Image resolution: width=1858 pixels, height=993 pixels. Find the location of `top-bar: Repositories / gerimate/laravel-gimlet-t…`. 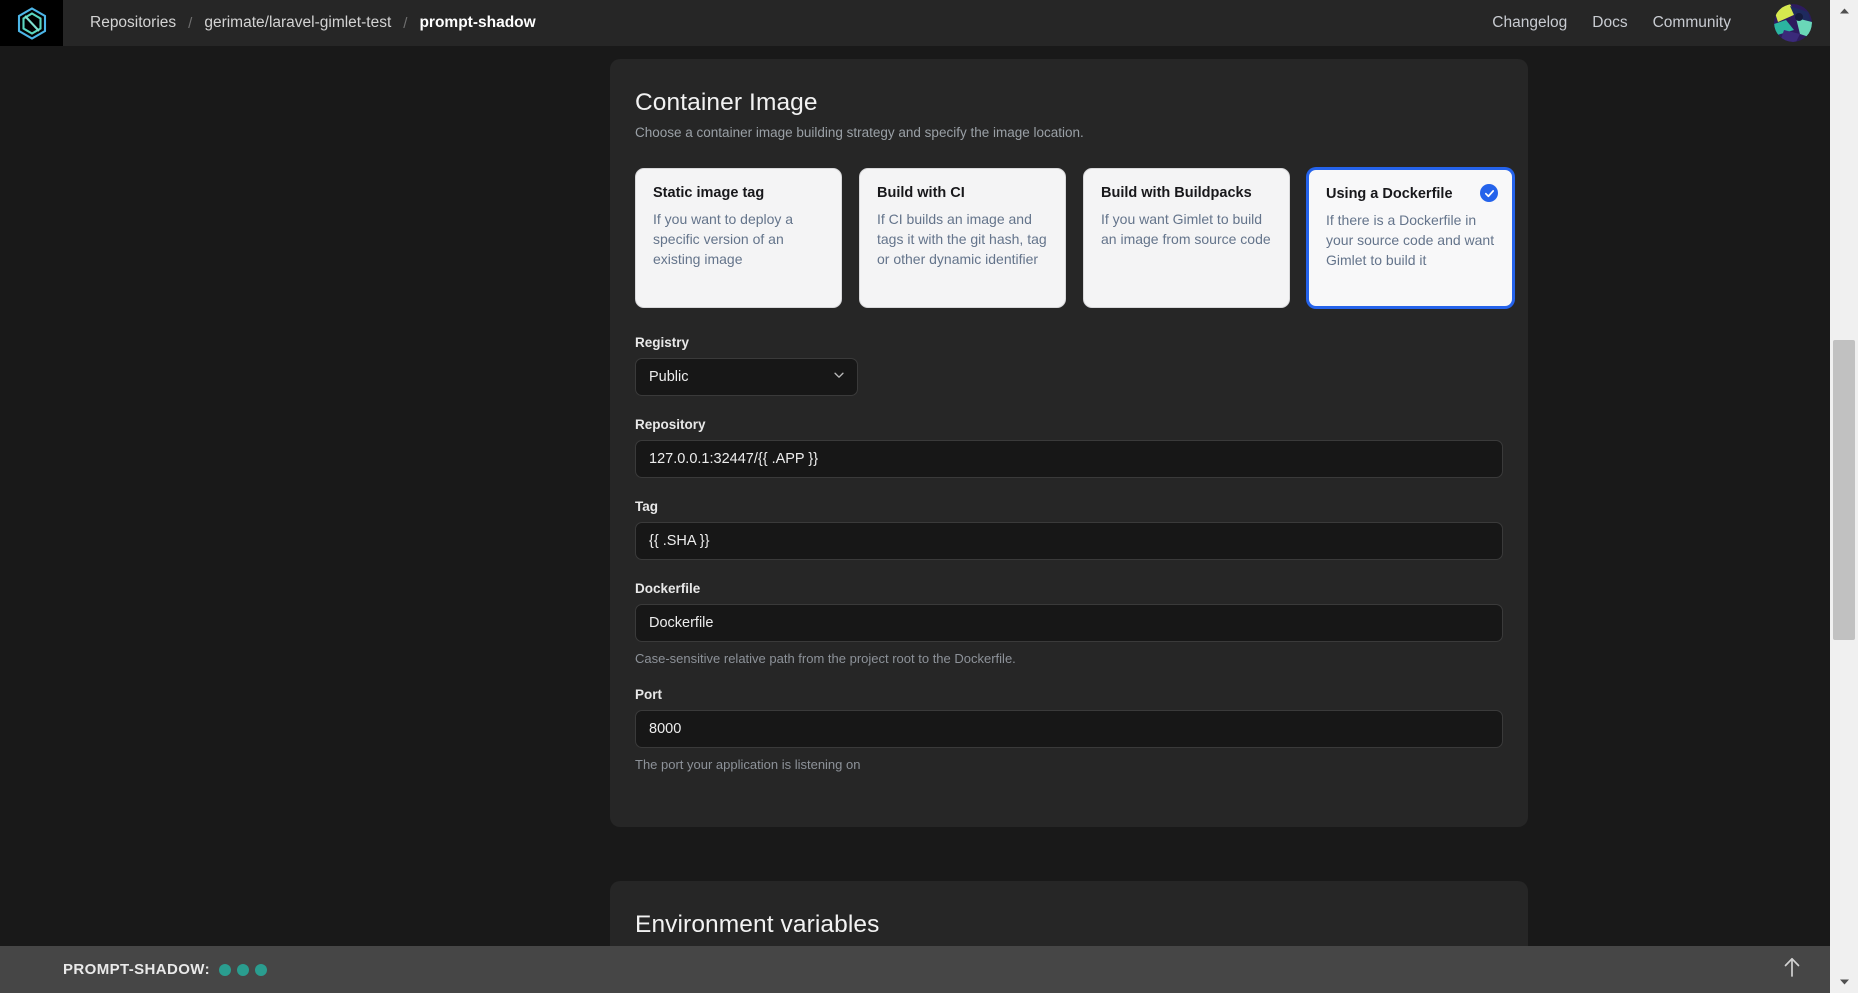

top-bar: Repositories / gerimate/laravel-gimlet-t… is located at coordinates (915, 23).